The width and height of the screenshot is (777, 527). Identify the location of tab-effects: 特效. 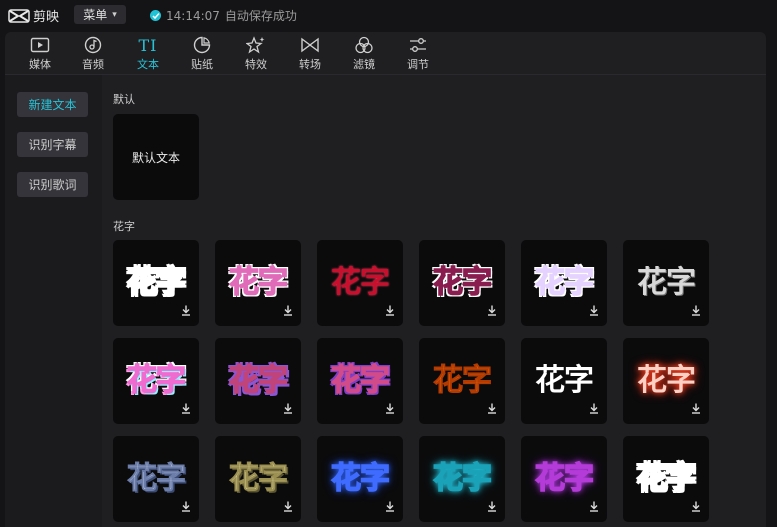
(256, 54).